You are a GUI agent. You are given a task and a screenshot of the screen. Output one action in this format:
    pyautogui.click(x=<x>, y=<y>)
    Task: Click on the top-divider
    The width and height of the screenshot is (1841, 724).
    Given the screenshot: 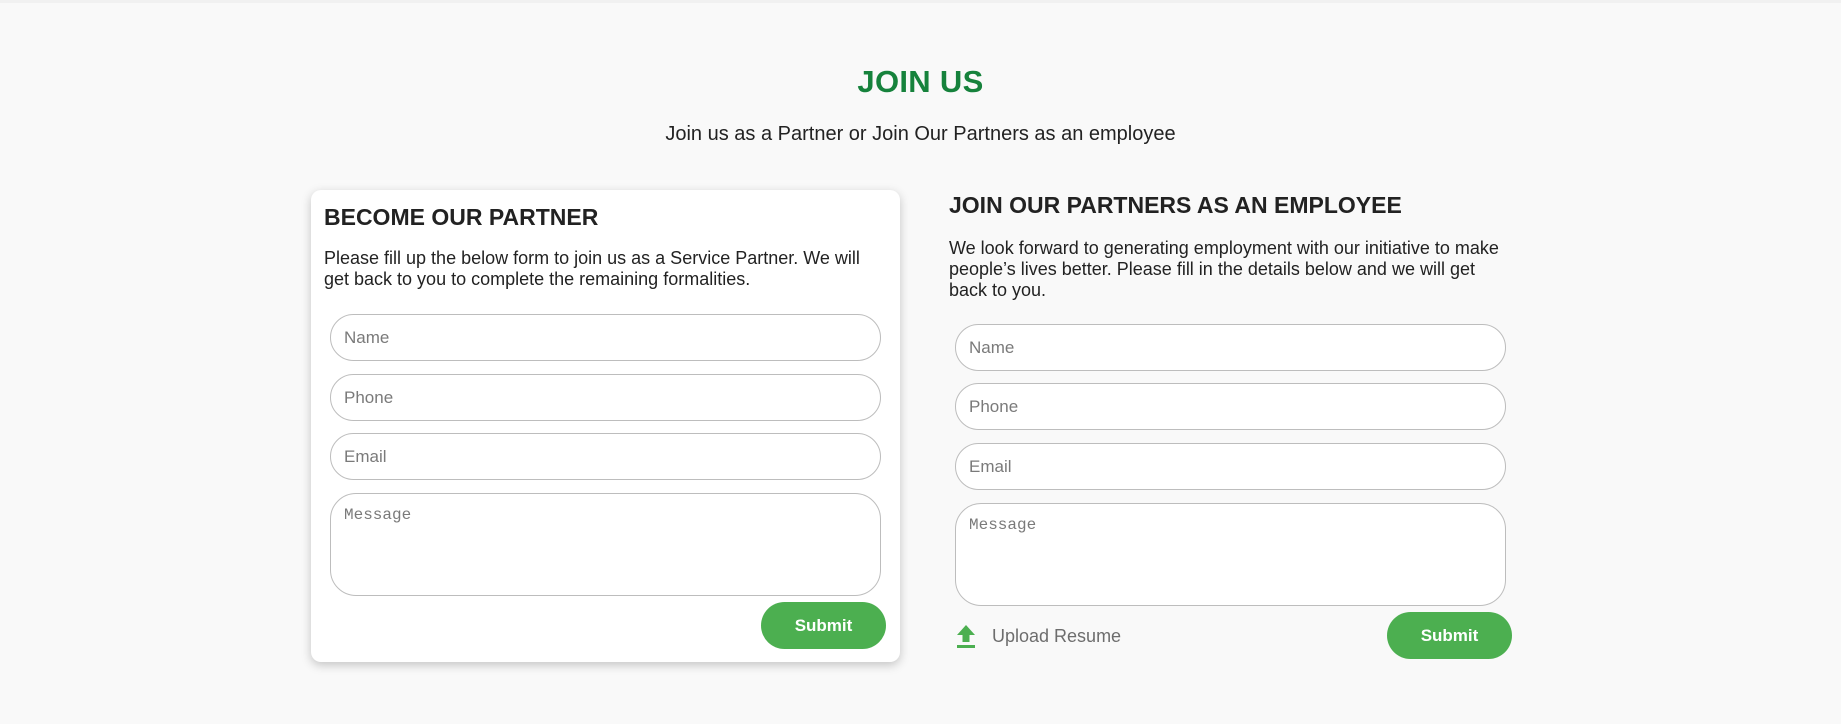 What is the action you would take?
    pyautogui.click(x=920, y=1)
    